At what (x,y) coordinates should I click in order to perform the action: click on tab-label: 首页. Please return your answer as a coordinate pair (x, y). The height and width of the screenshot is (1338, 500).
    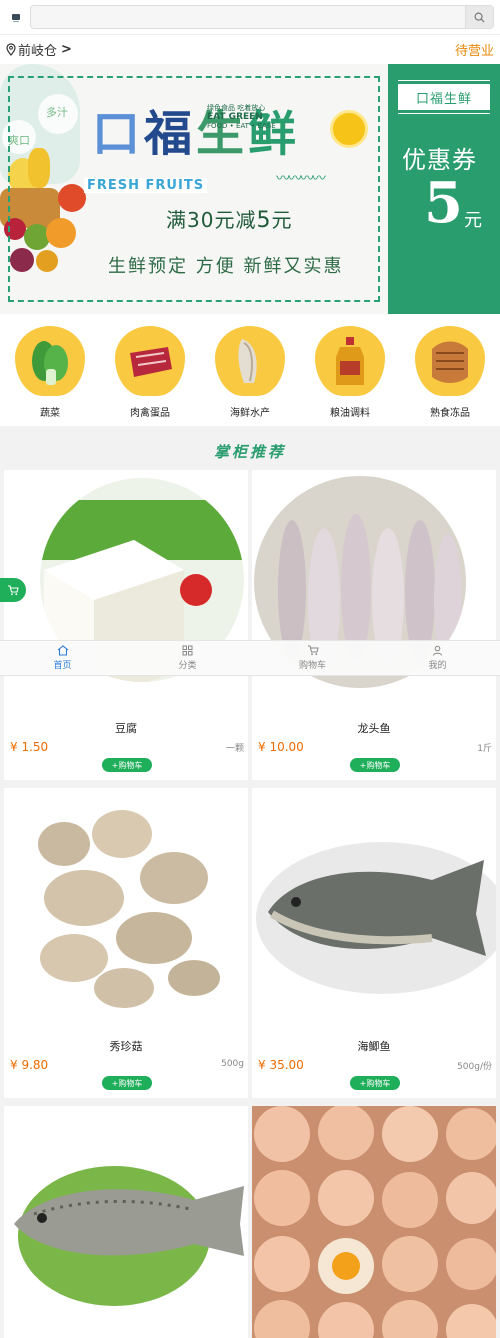
    Looking at the image, I should click on (62, 666).